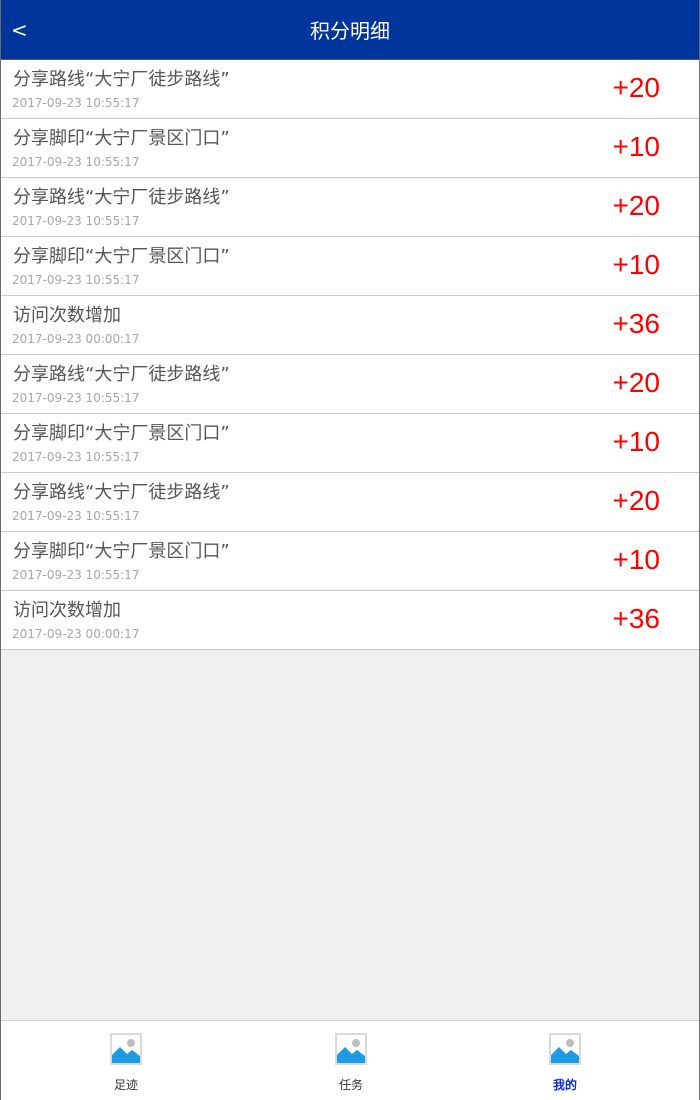  I want to click on tab-label: 任务, so click(350, 1085).